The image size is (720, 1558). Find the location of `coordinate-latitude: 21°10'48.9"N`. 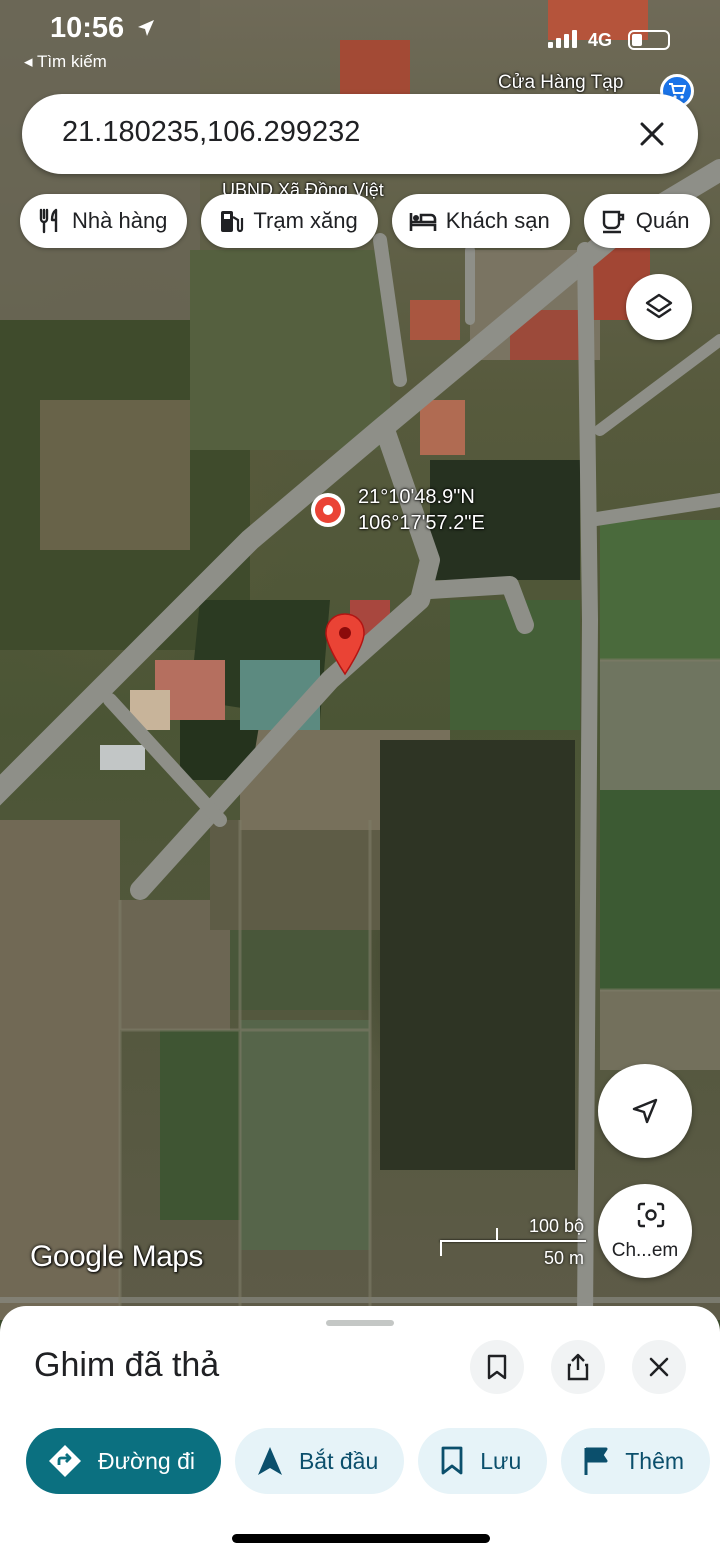

coordinate-latitude: 21°10'48.9"N is located at coordinates (416, 497).